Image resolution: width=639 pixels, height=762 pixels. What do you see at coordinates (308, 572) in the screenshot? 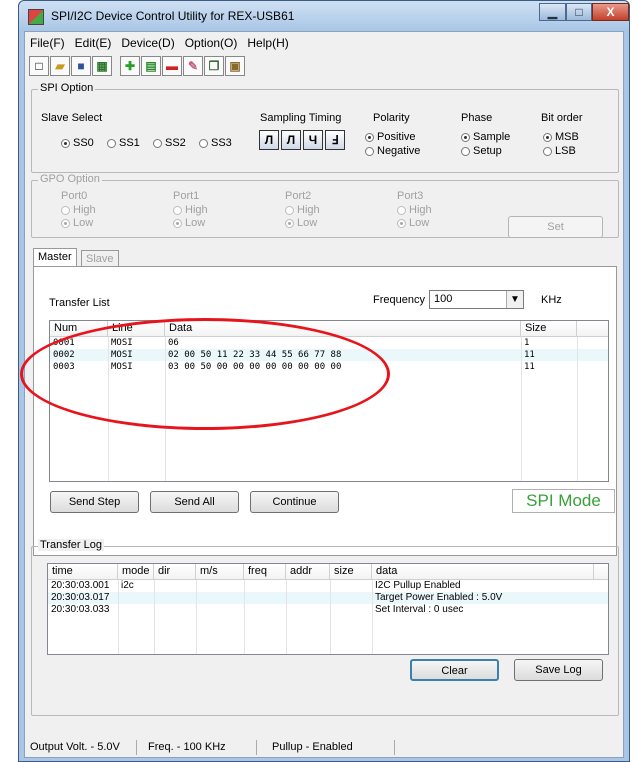
I see `log-col-addr: addr` at bounding box center [308, 572].